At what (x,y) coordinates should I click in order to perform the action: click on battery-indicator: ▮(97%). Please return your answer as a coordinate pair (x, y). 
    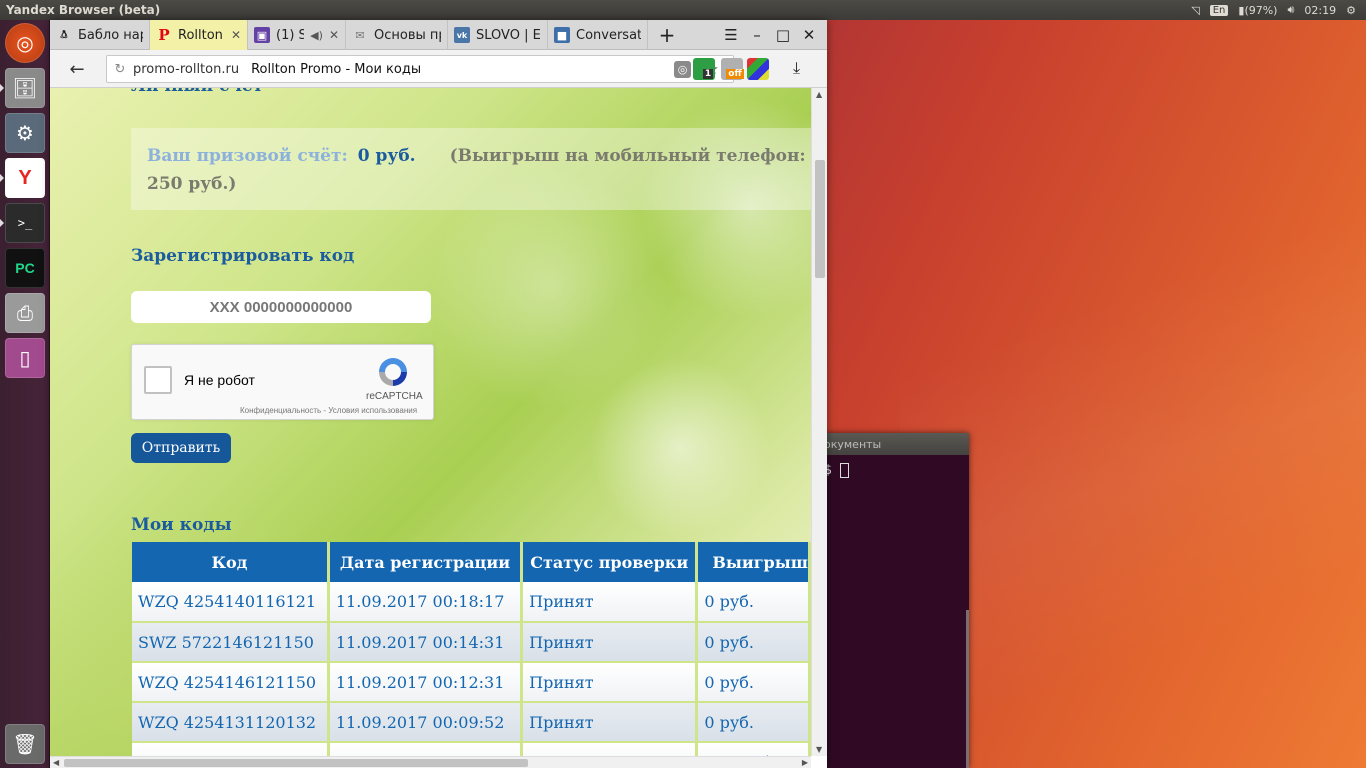
    Looking at the image, I should click on (1257, 10).